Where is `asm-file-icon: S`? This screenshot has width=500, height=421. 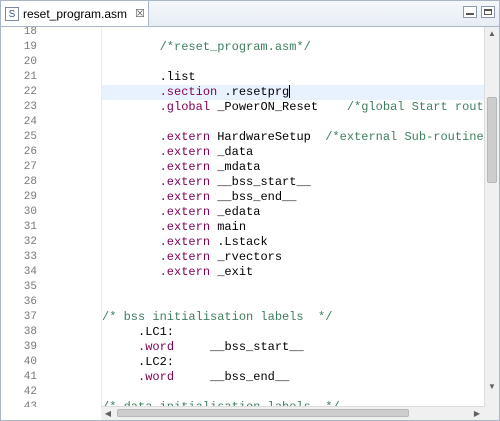 asm-file-icon: S is located at coordinates (12, 13).